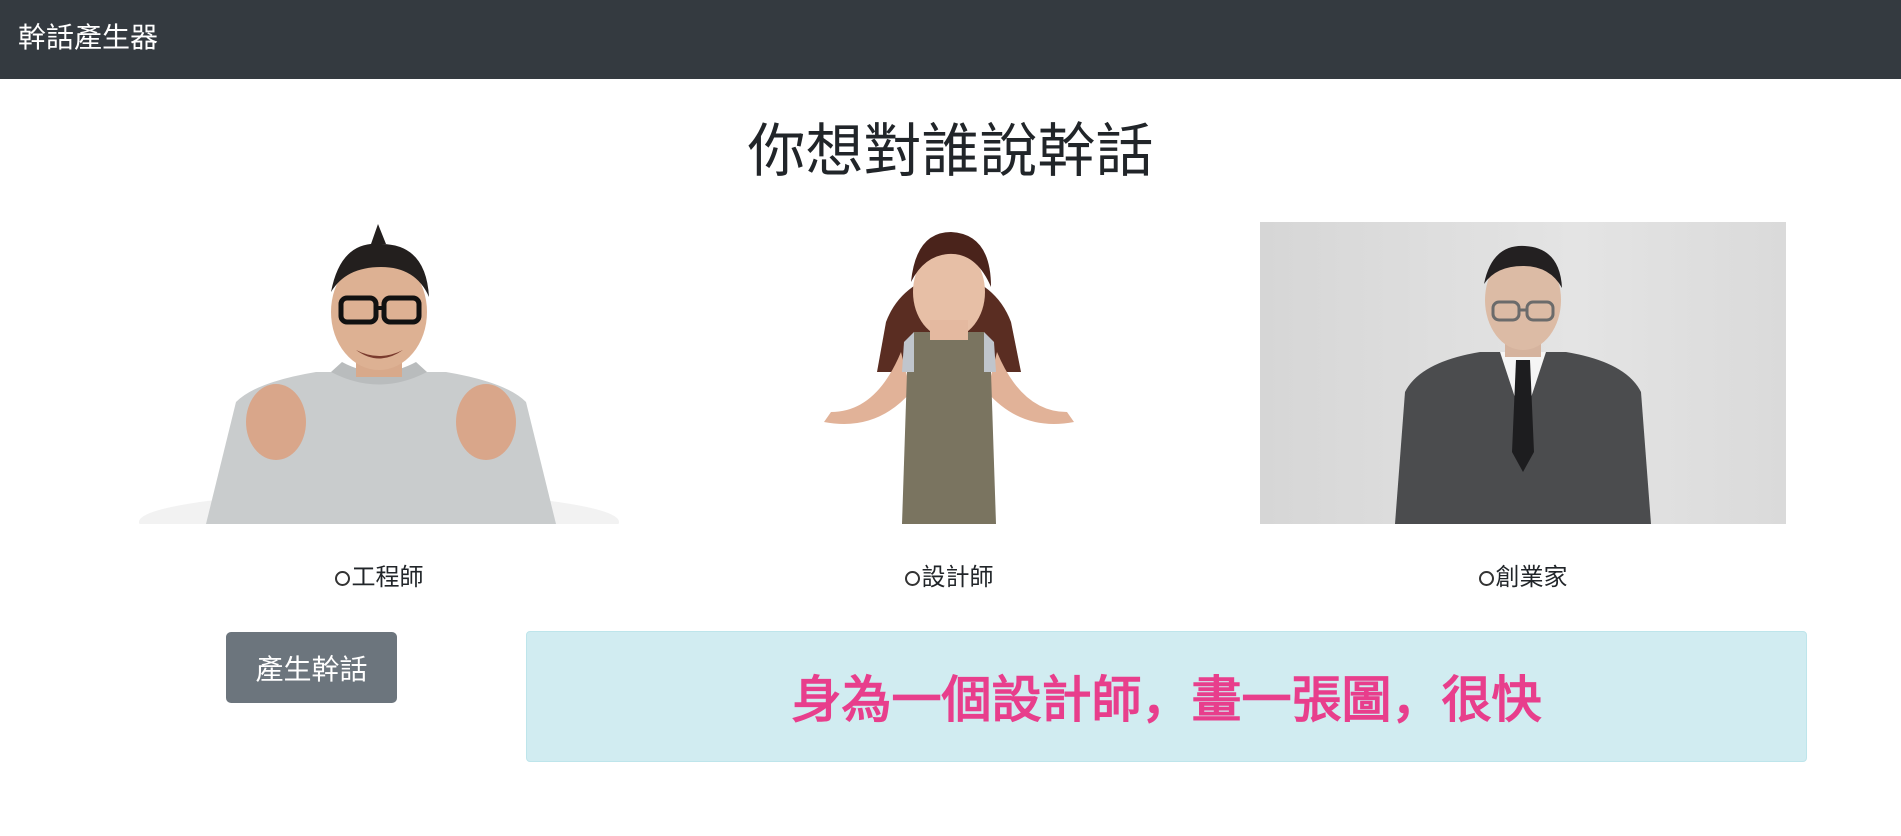 This screenshot has height=836, width=1901. I want to click on result-alert: 身為一個設計師，畫一張圖，很快, so click(1166, 696).